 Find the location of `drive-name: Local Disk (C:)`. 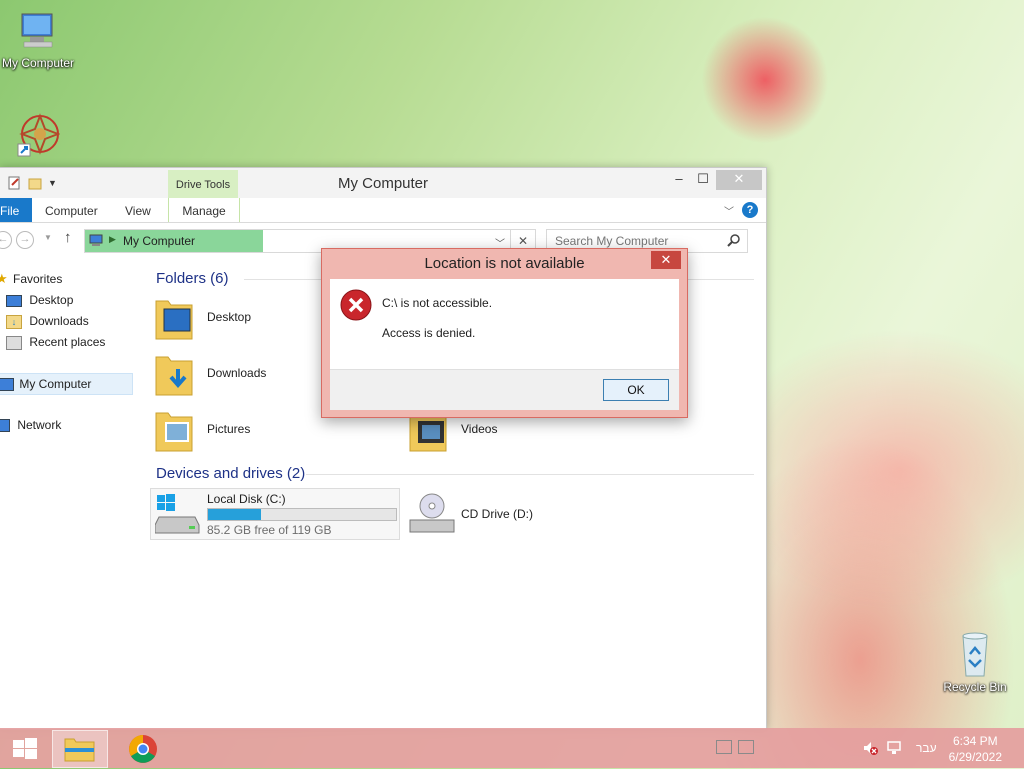

drive-name: Local Disk (C:) is located at coordinates (246, 499).